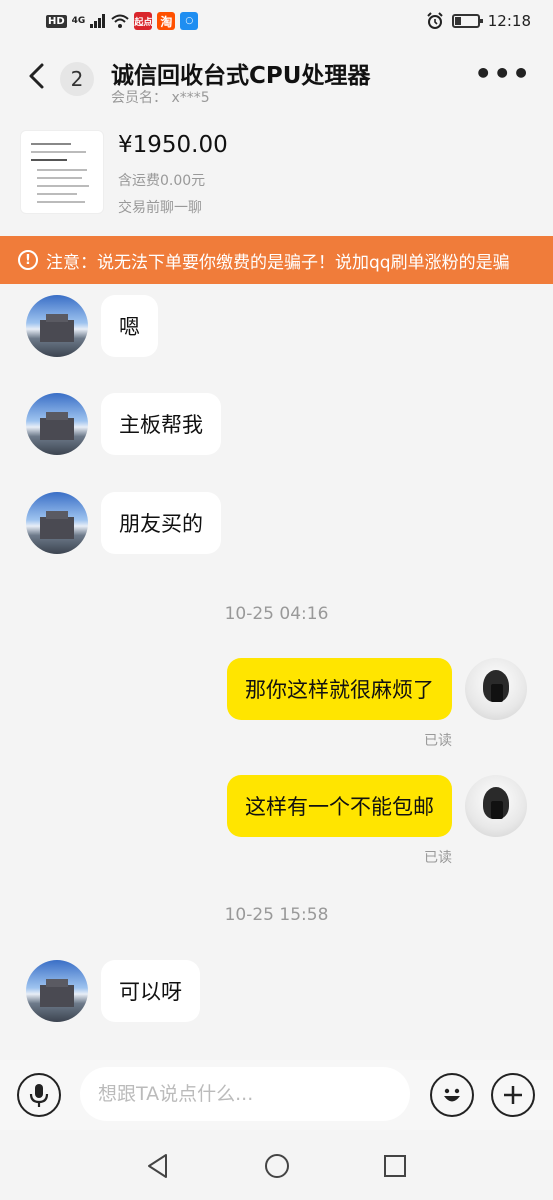 The width and height of the screenshot is (553, 1200). What do you see at coordinates (56, 21) in the screenshot?
I see `hd-indicator: HD` at bounding box center [56, 21].